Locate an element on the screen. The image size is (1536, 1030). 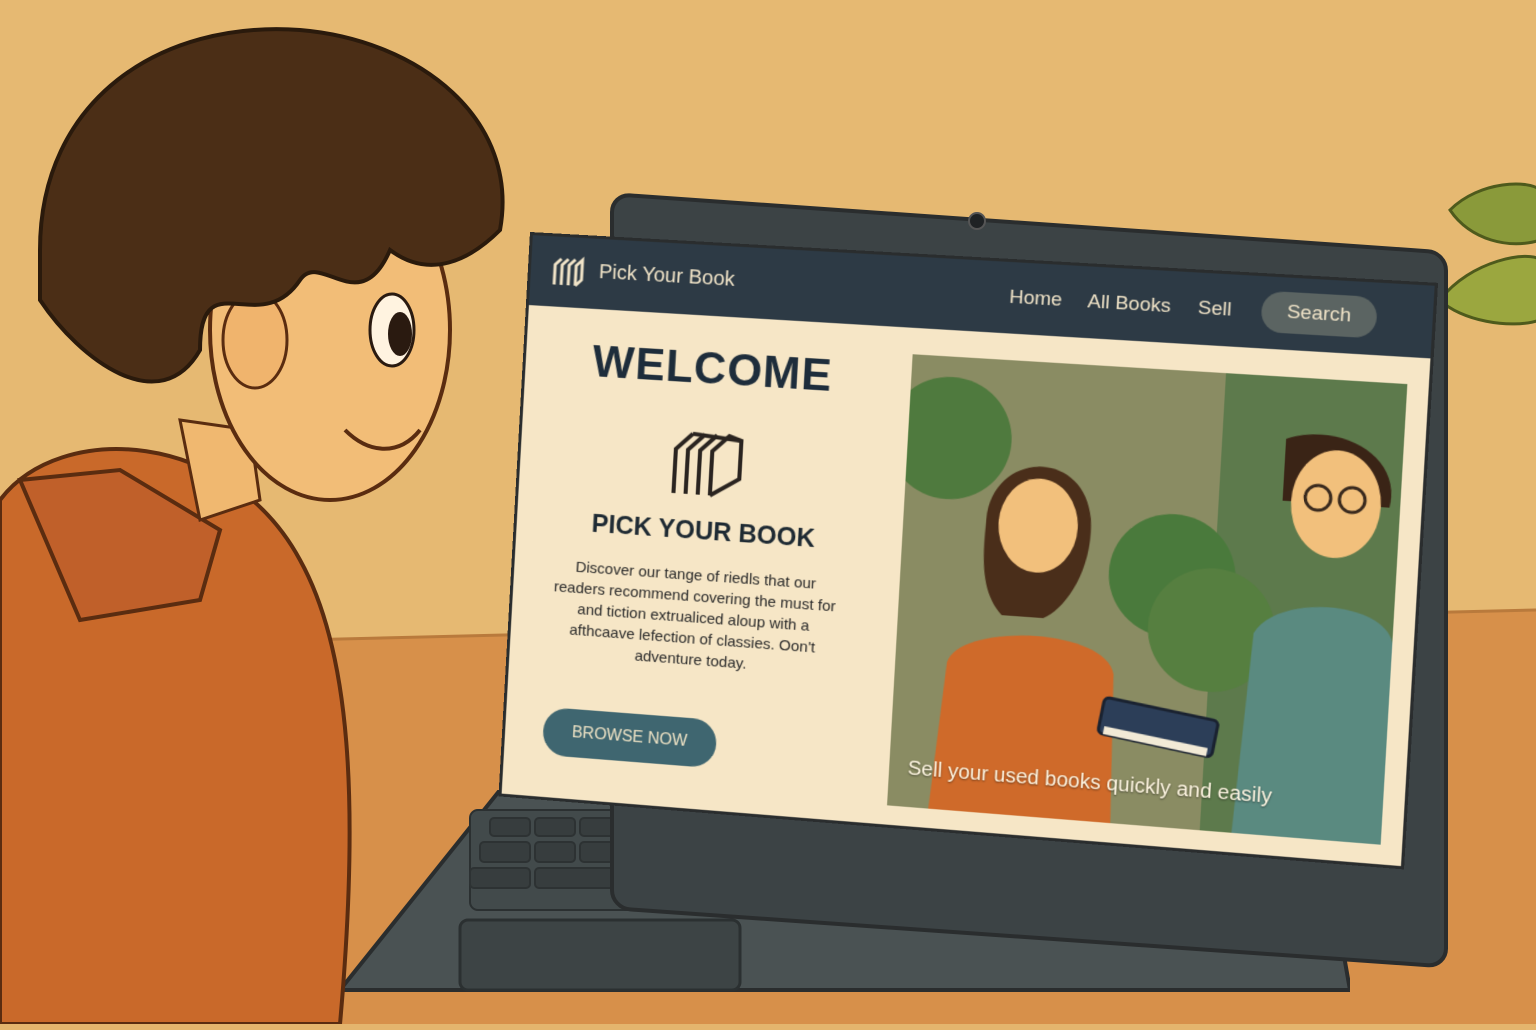
camera-icon is located at coordinates (977, 221).